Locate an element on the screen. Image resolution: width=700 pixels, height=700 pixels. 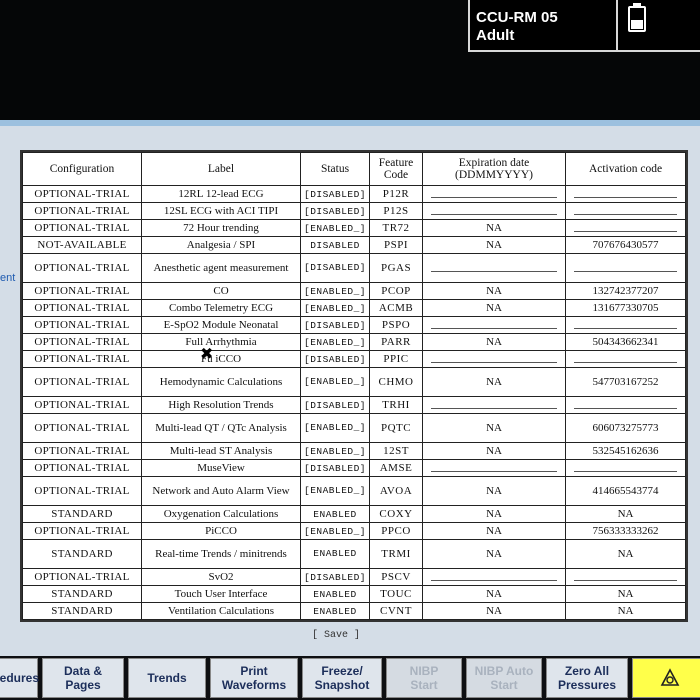
zero-all-pressures-button: Zero All Pressures is located at coordinates (587, 678).